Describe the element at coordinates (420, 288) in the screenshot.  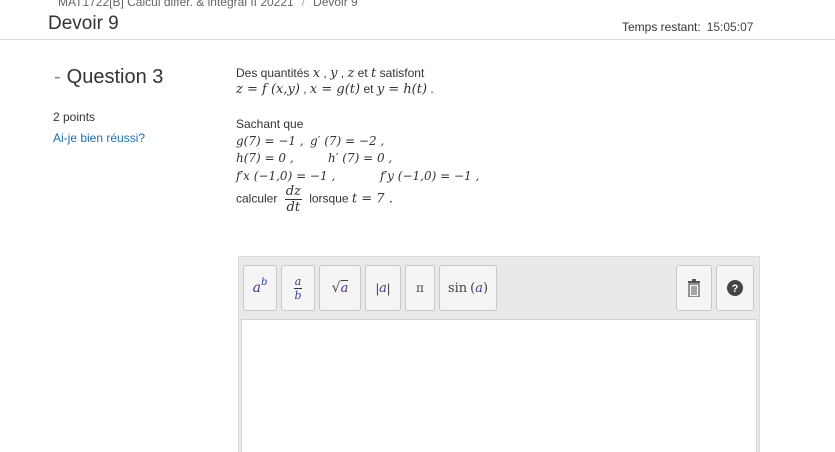
I see `pi-button: π` at that location.